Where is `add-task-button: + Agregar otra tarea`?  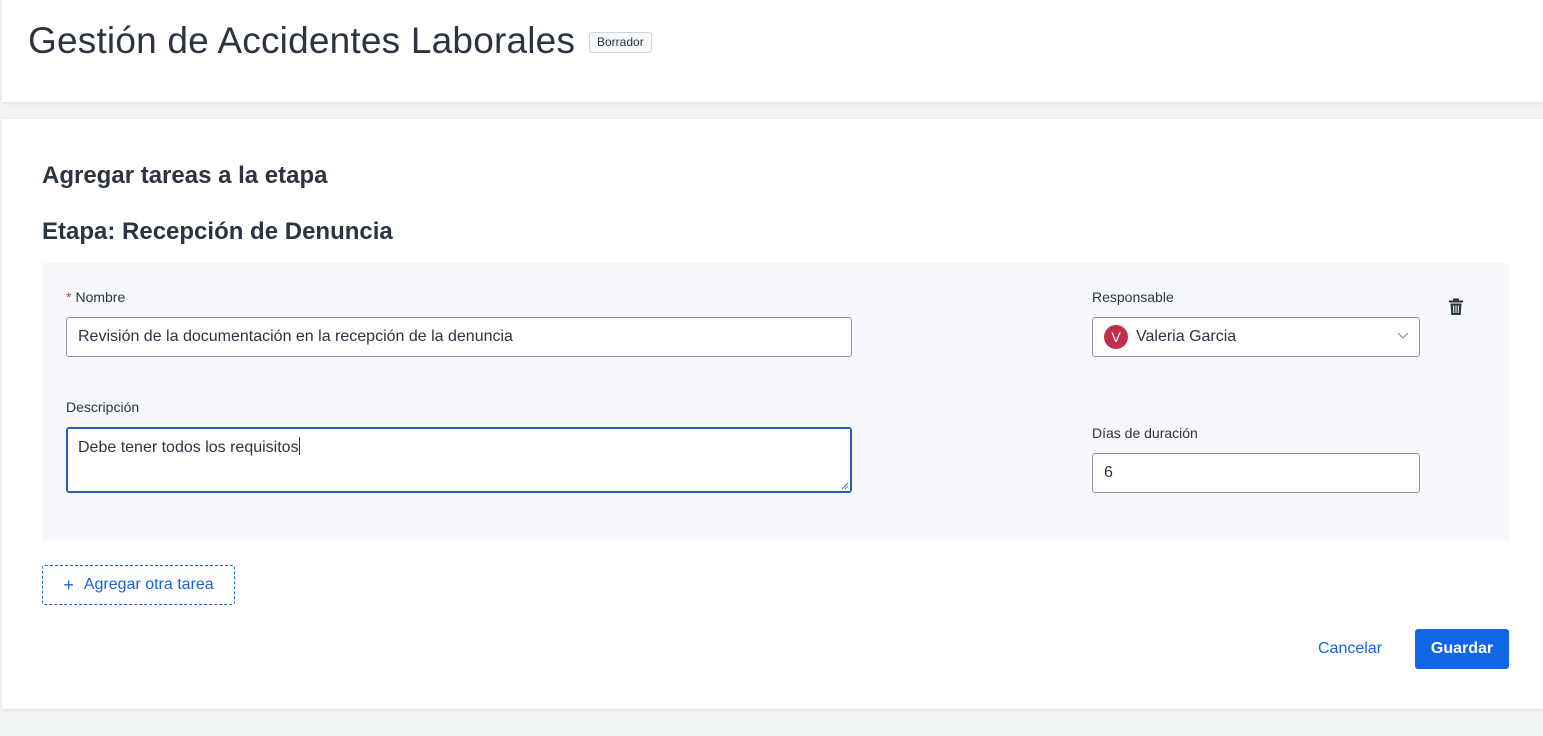
add-task-button: + Agregar otra tarea is located at coordinates (138, 585).